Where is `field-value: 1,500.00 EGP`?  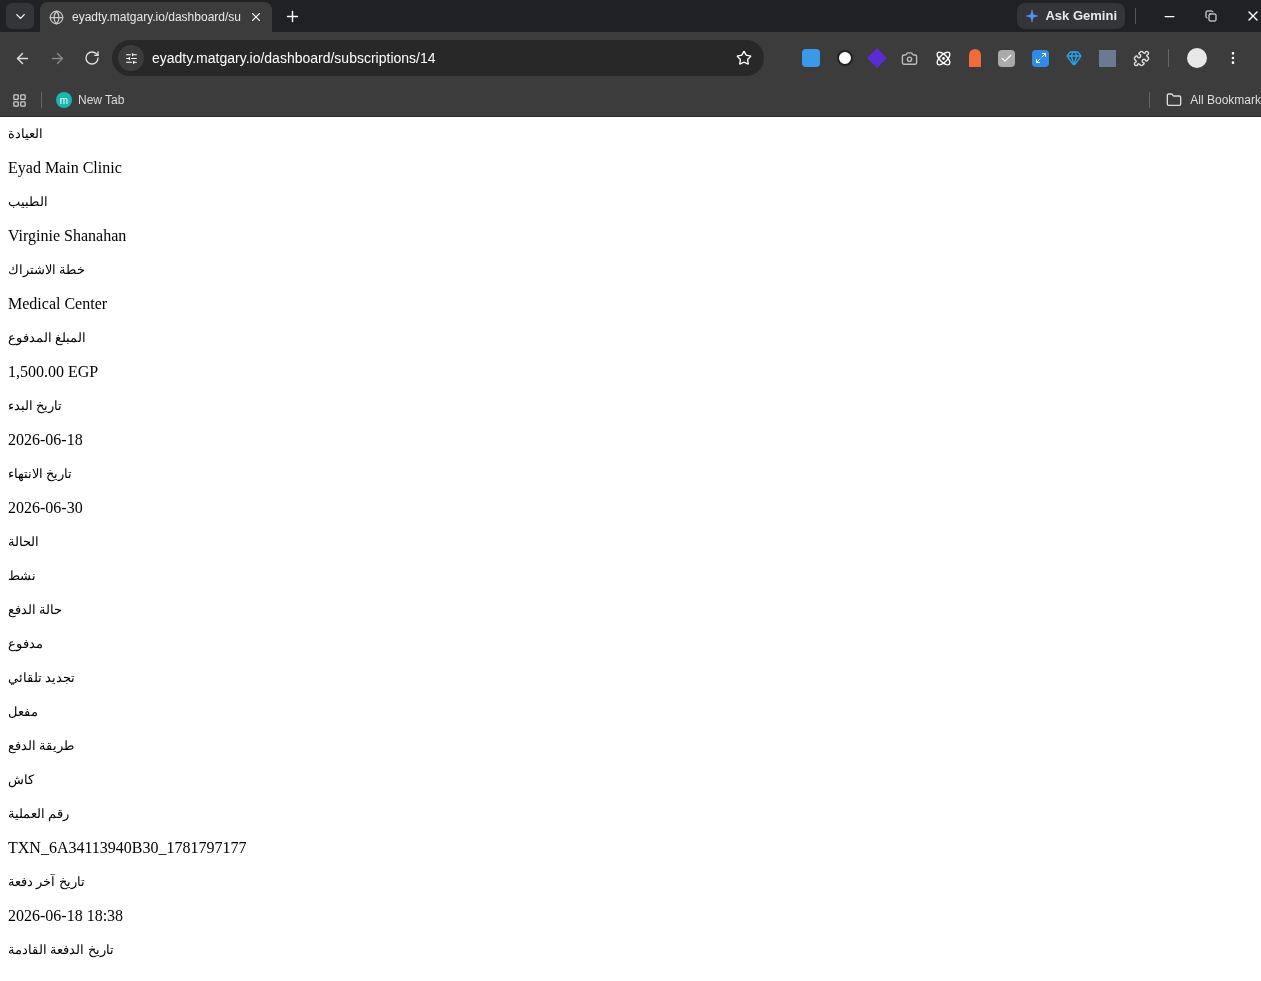 field-value: 1,500.00 EGP is located at coordinates (53, 372).